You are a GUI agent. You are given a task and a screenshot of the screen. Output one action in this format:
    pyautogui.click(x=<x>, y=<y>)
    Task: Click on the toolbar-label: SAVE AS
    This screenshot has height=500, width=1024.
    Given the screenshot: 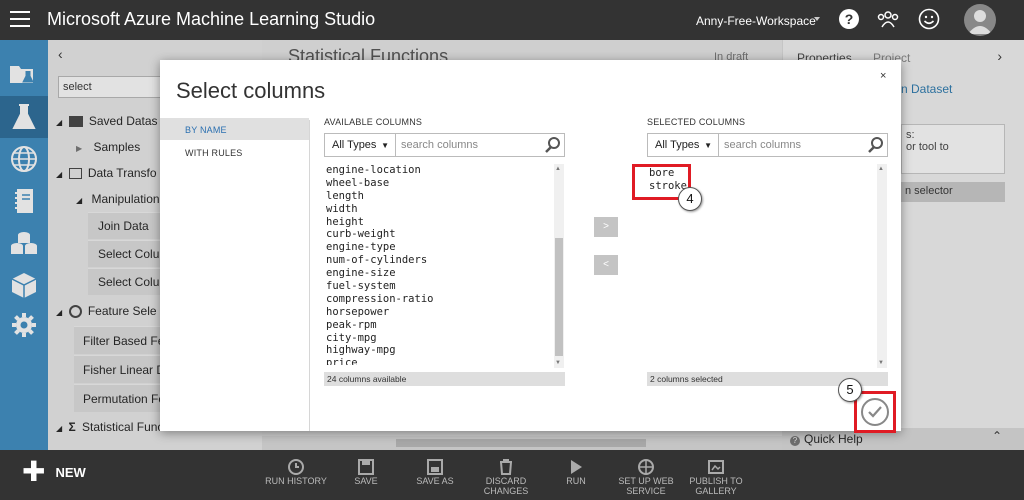 What is the action you would take?
    pyautogui.click(x=435, y=481)
    